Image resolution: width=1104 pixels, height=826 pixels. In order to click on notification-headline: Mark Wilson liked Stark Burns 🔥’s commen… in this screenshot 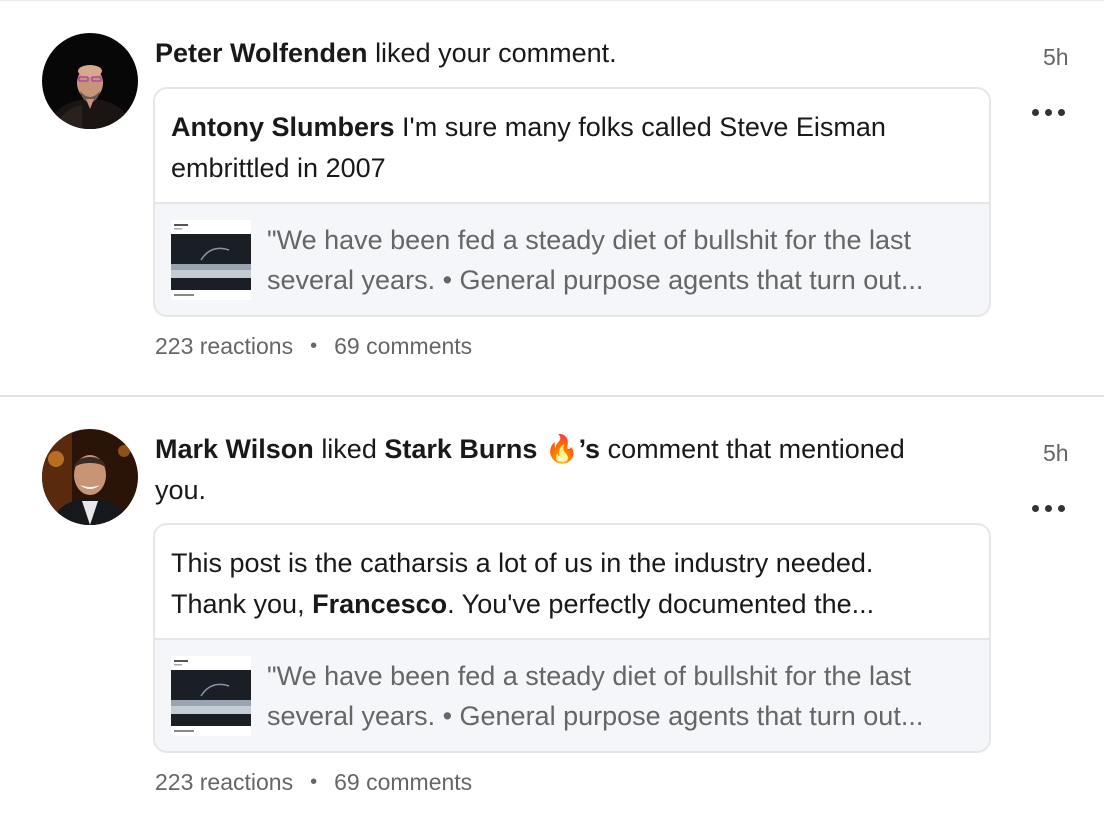, I will do `click(570, 470)`.